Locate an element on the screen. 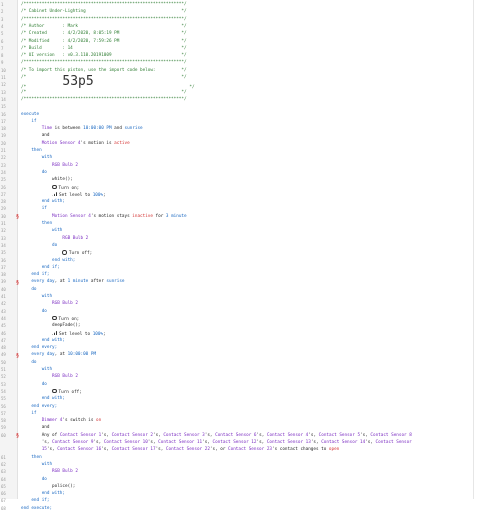 The height and width of the screenshot is (512, 478). line-number: 18 is located at coordinates (3, 129).